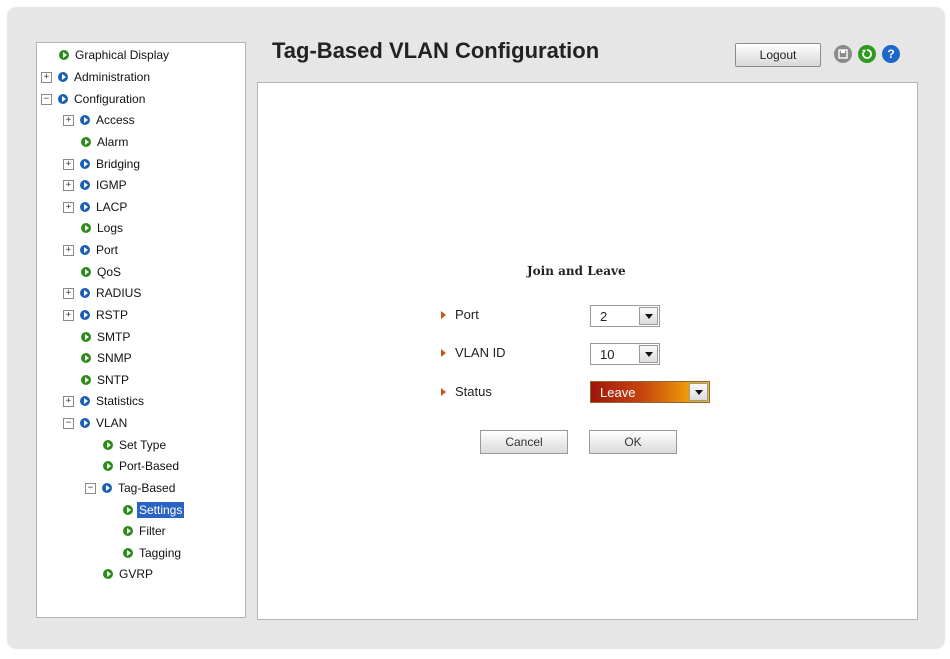 Image resolution: width=950 pixels, height=659 pixels. What do you see at coordinates (112, 207) in the screenshot?
I see `tree-item-label: LACP` at bounding box center [112, 207].